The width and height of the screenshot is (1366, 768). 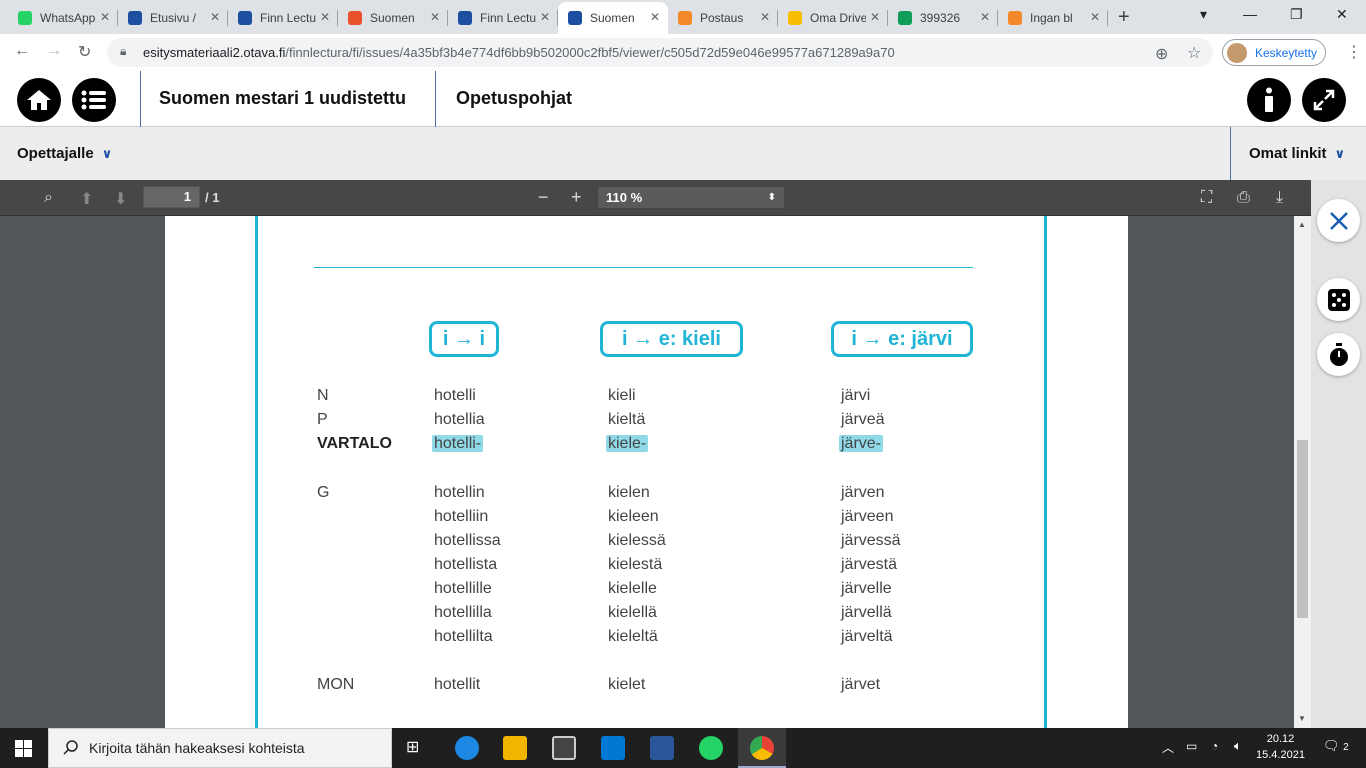 I want to click on search-icon: ⌕, so click(x=48, y=198).